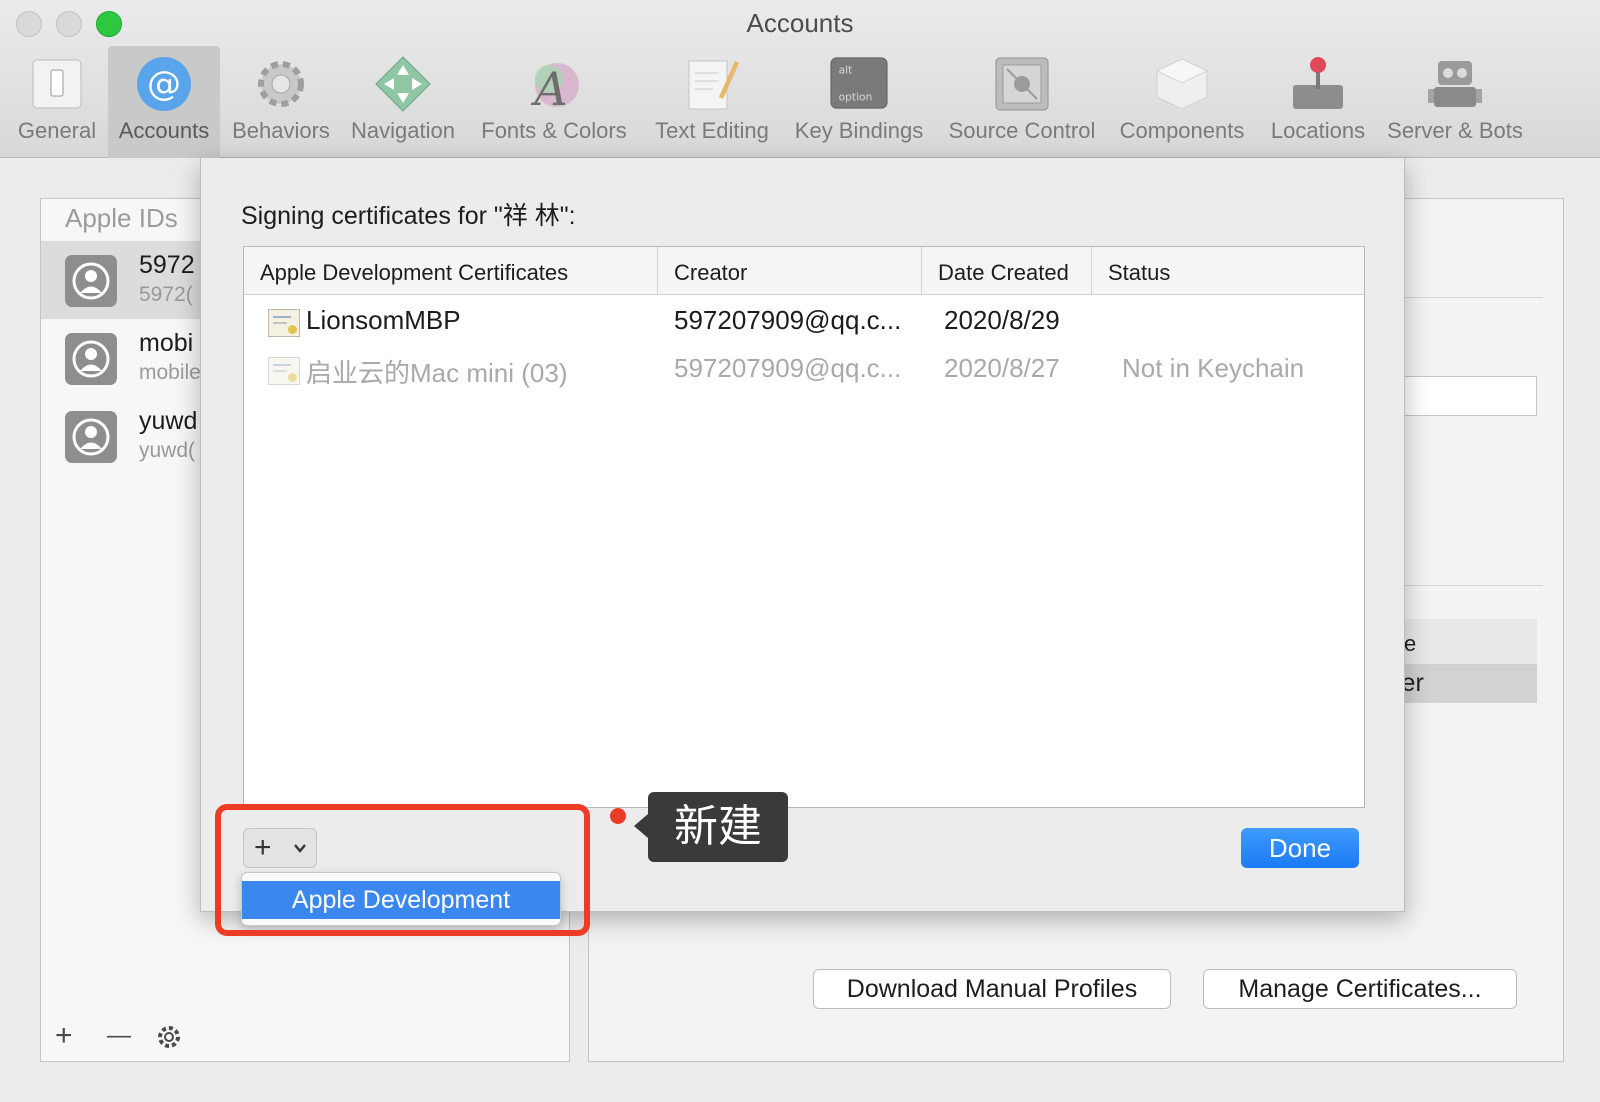  I want to click on annotation-dot, so click(618, 816).